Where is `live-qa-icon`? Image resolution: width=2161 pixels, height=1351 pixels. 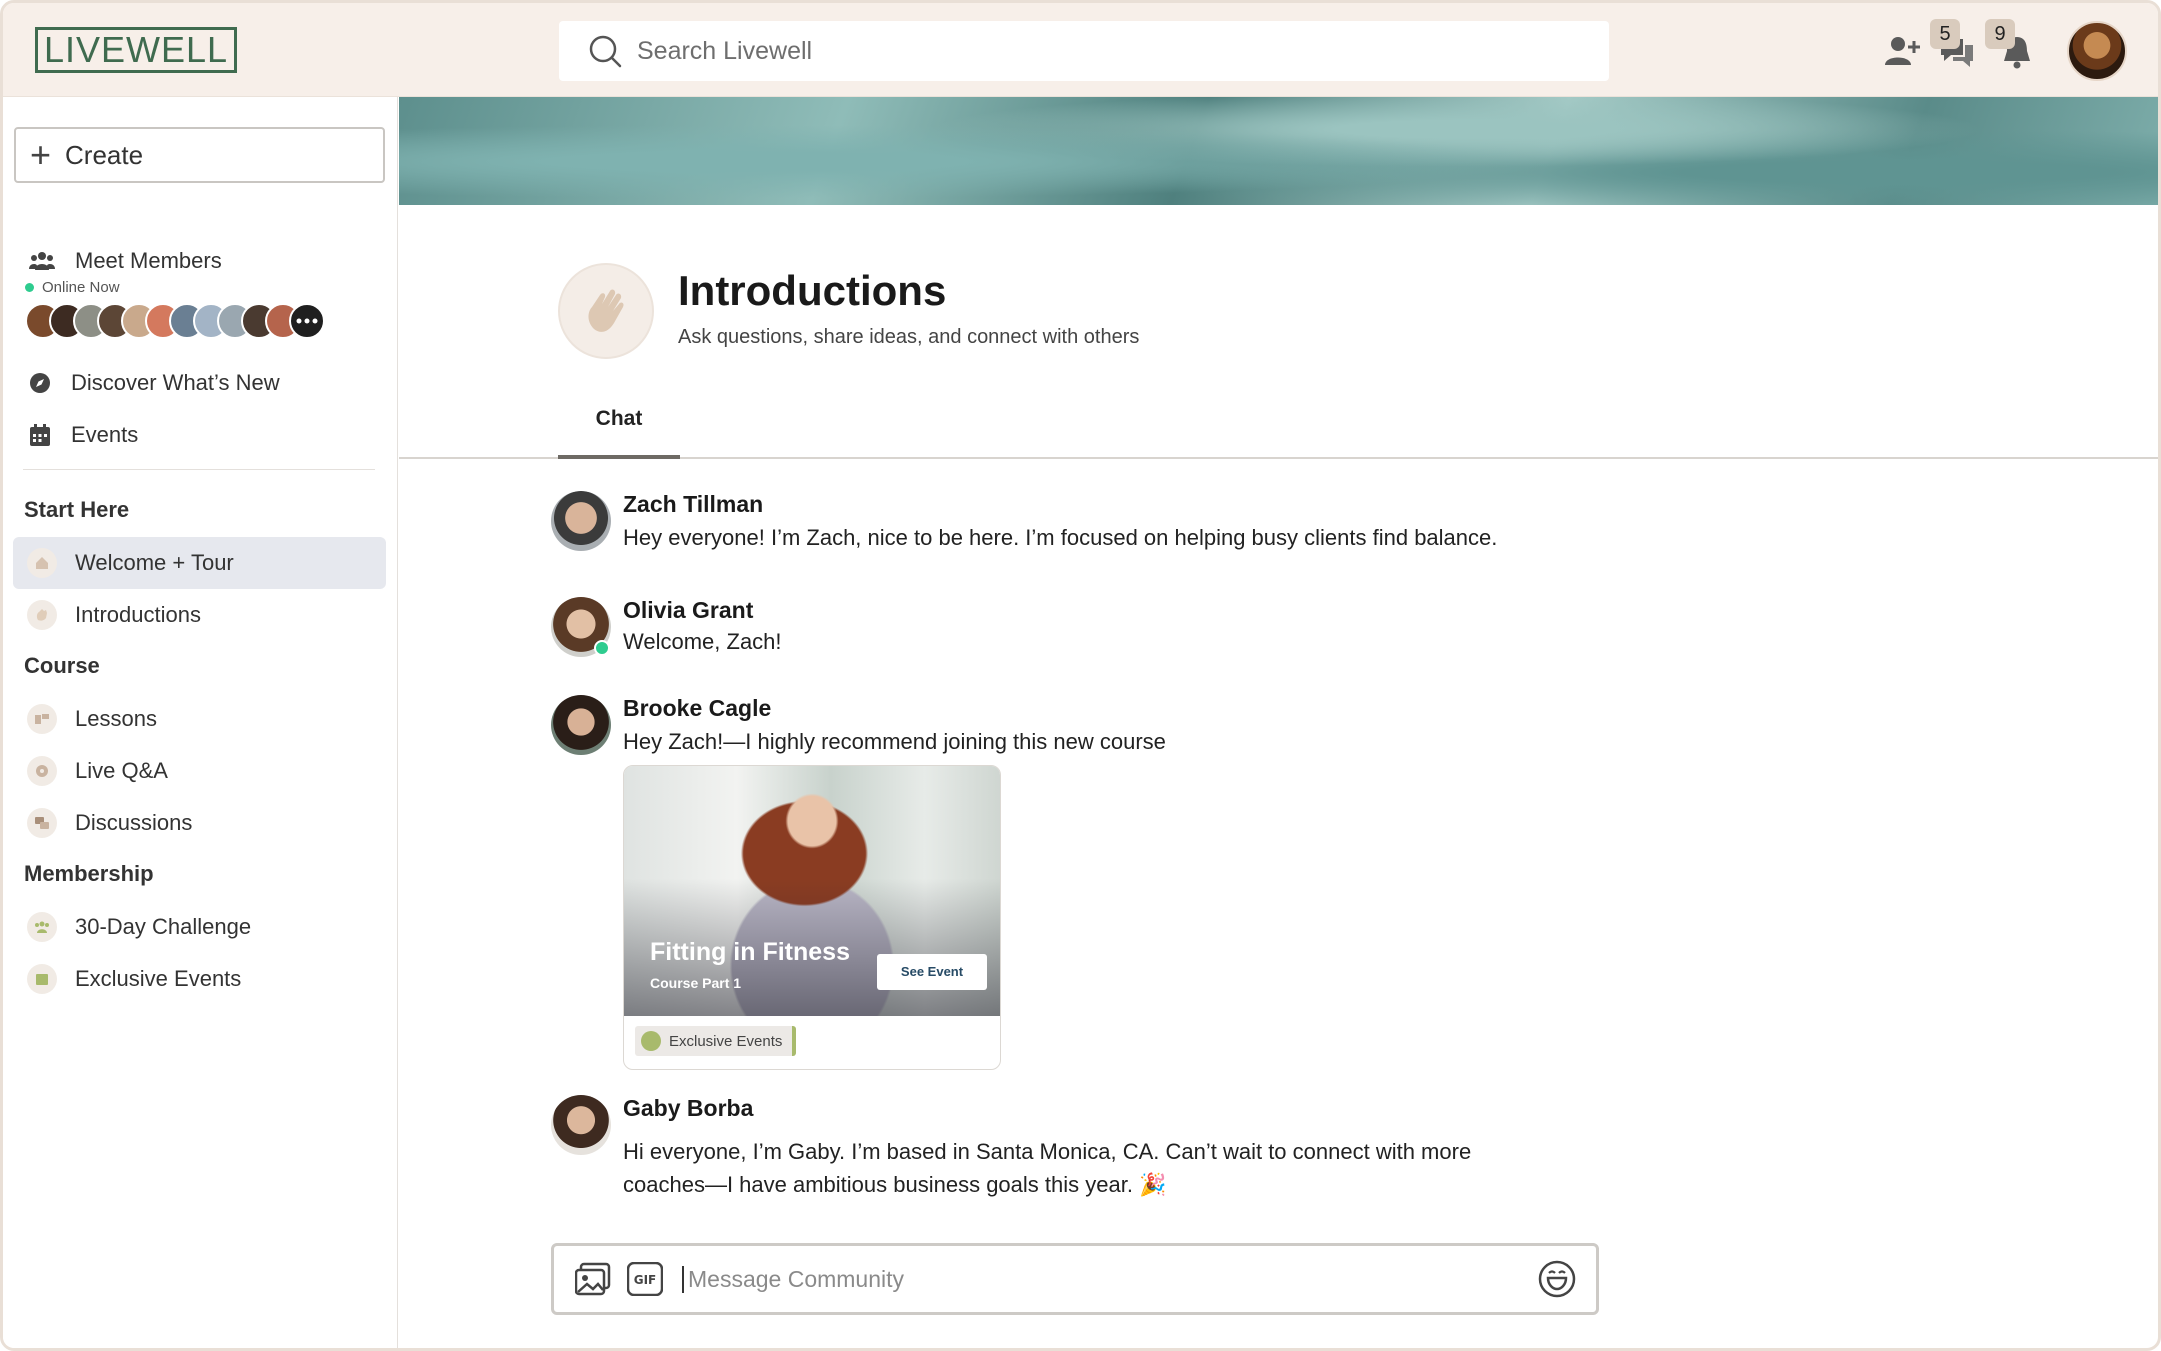
live-qa-icon is located at coordinates (42, 771).